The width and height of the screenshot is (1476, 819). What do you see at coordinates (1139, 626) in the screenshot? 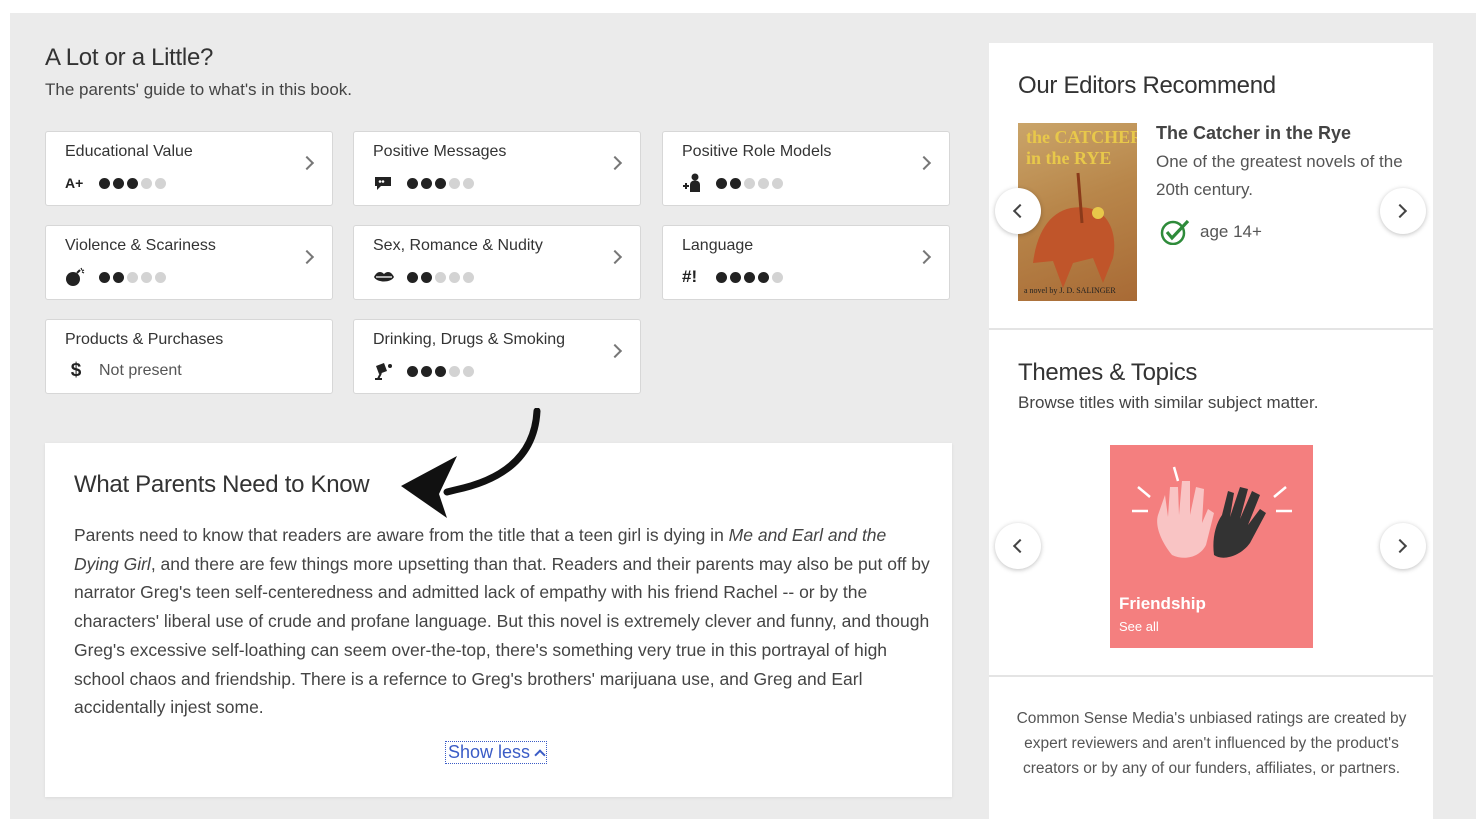
I see `see-all-link: See all` at bounding box center [1139, 626].